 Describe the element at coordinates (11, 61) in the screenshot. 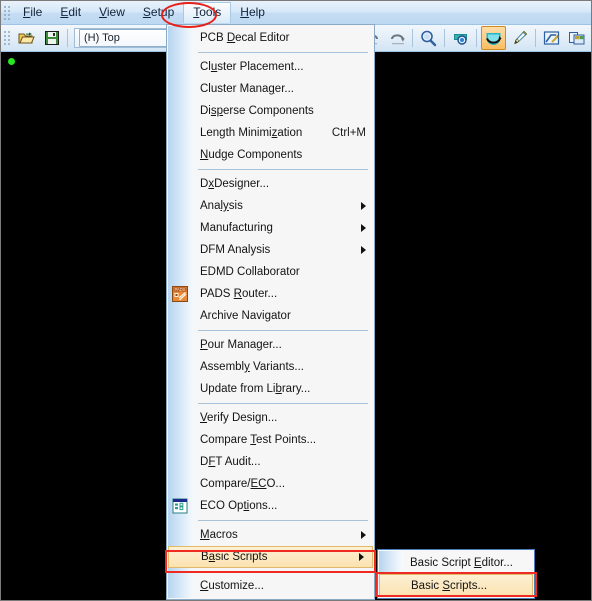

I see `origin-point-icon` at that location.